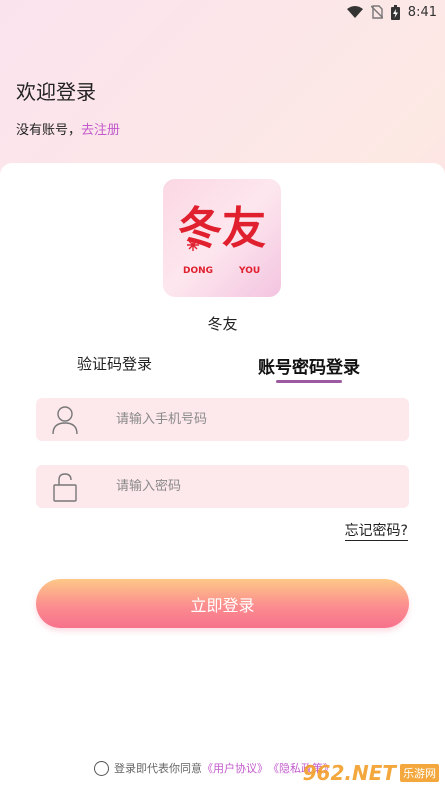  What do you see at coordinates (65, 420) in the screenshot?
I see `user-icon` at bounding box center [65, 420].